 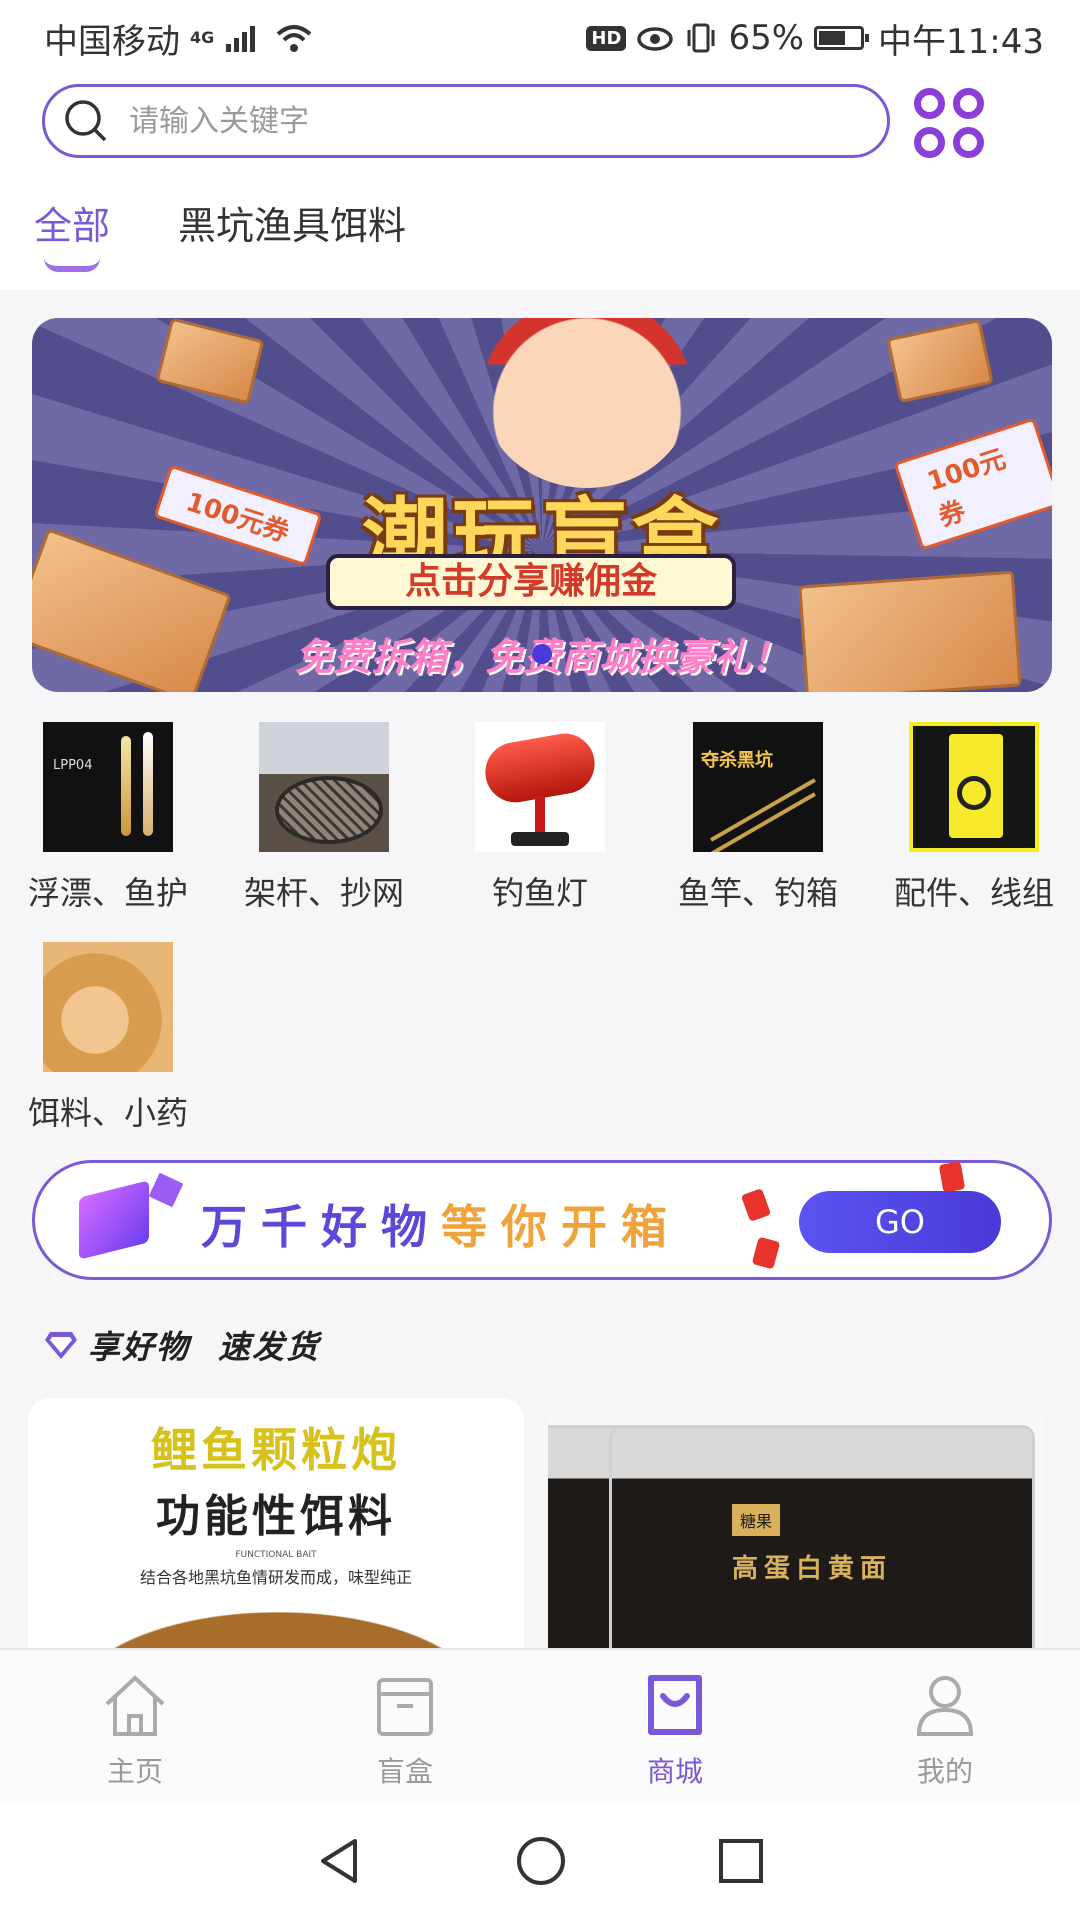 I want to click on box-icon, so click(x=405, y=1707).